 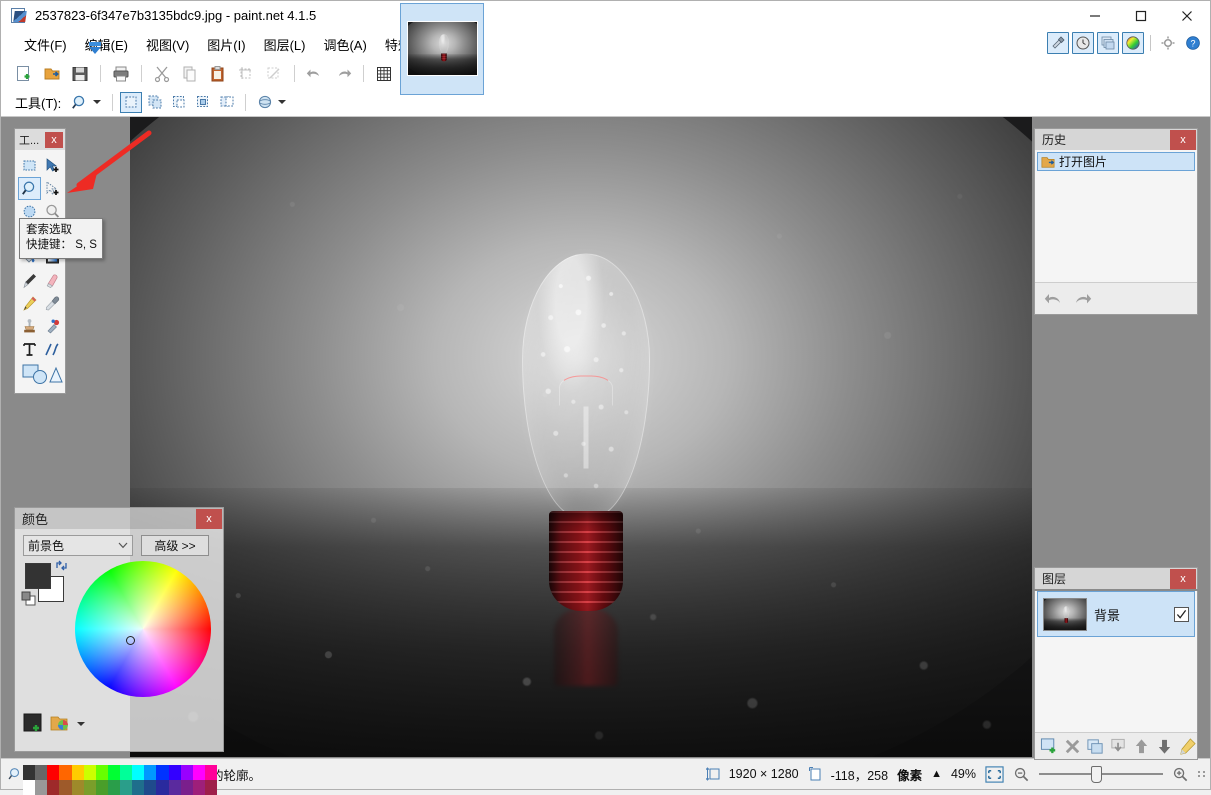 I want to click on undo-arrow-icon, so click(x=1054, y=299).